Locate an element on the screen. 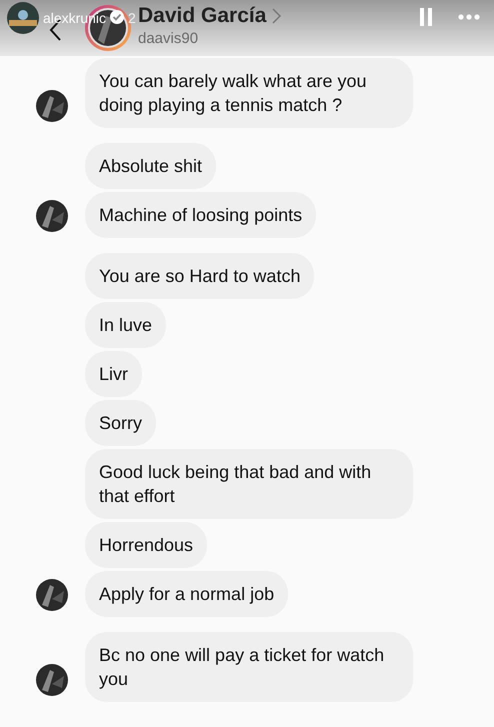  message-bubble: Bc no one will pay a ticket for watch you is located at coordinates (249, 667).